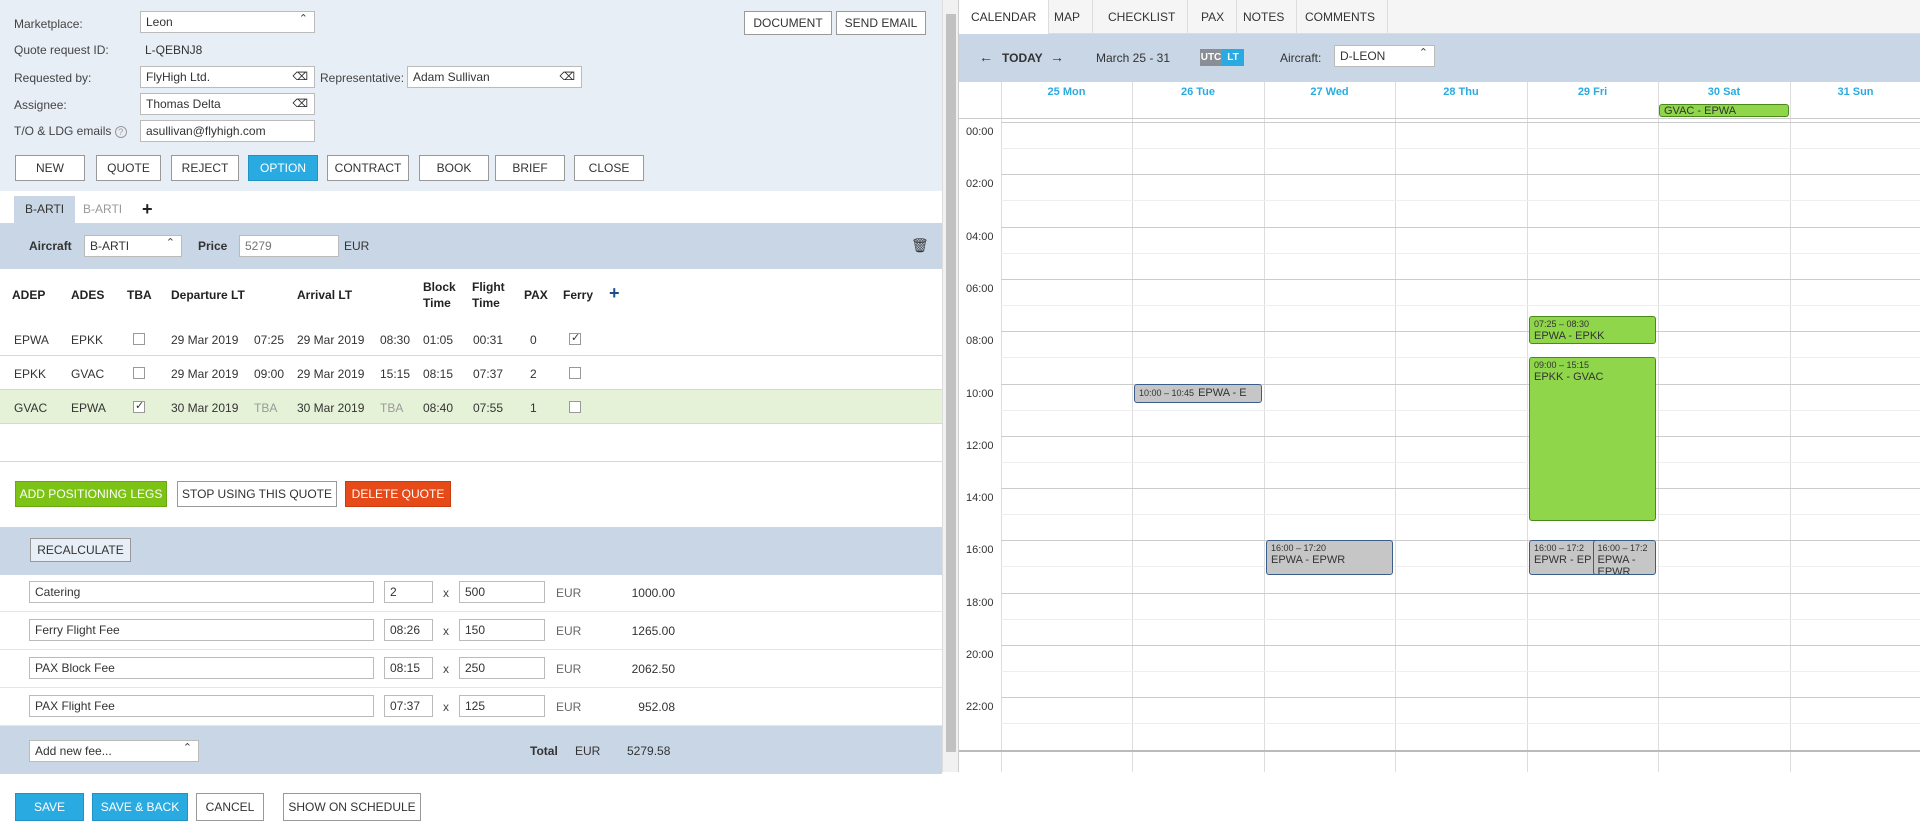 This screenshot has width=1920, height=839. I want to click on save-button: SAVE, so click(49, 807).